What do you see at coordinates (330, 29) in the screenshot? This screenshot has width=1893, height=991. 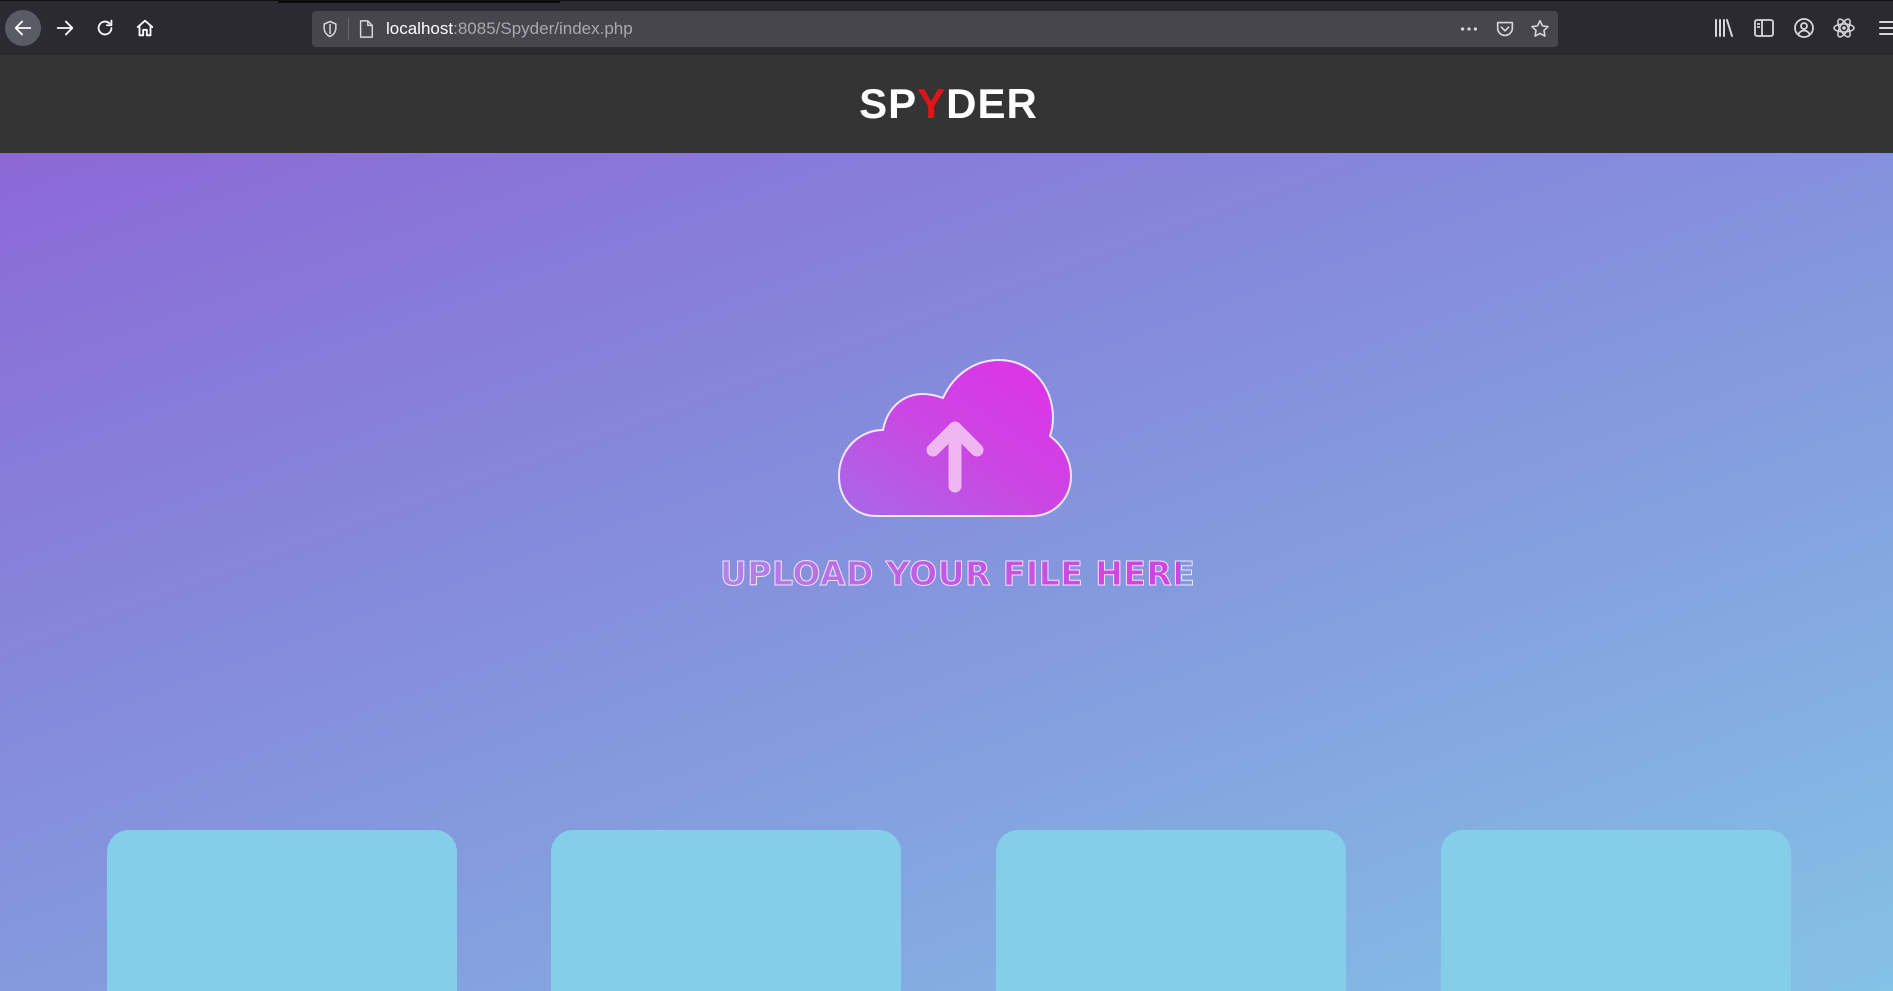 I see `tracking-shield-icon` at bounding box center [330, 29].